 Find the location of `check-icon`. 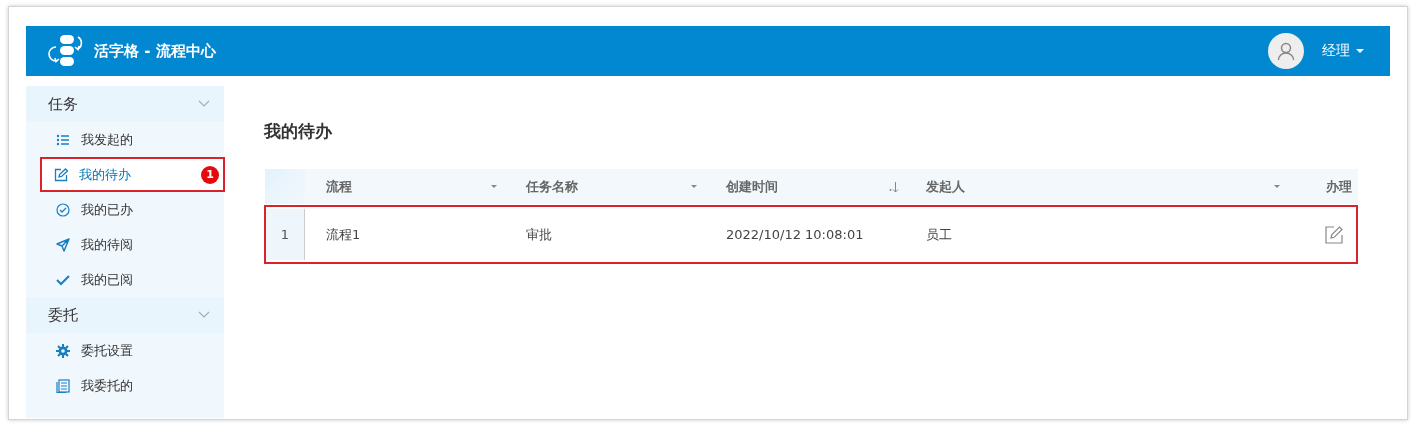

check-icon is located at coordinates (63, 279).